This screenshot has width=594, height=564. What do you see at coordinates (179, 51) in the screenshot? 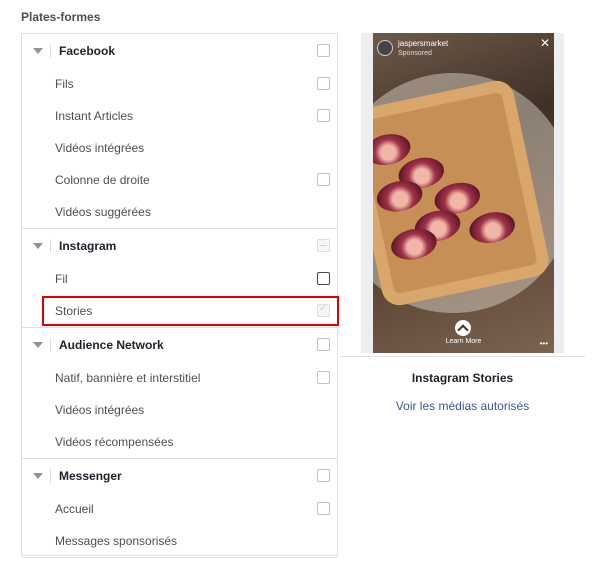
I see `group-header-facebook: Facebook` at bounding box center [179, 51].